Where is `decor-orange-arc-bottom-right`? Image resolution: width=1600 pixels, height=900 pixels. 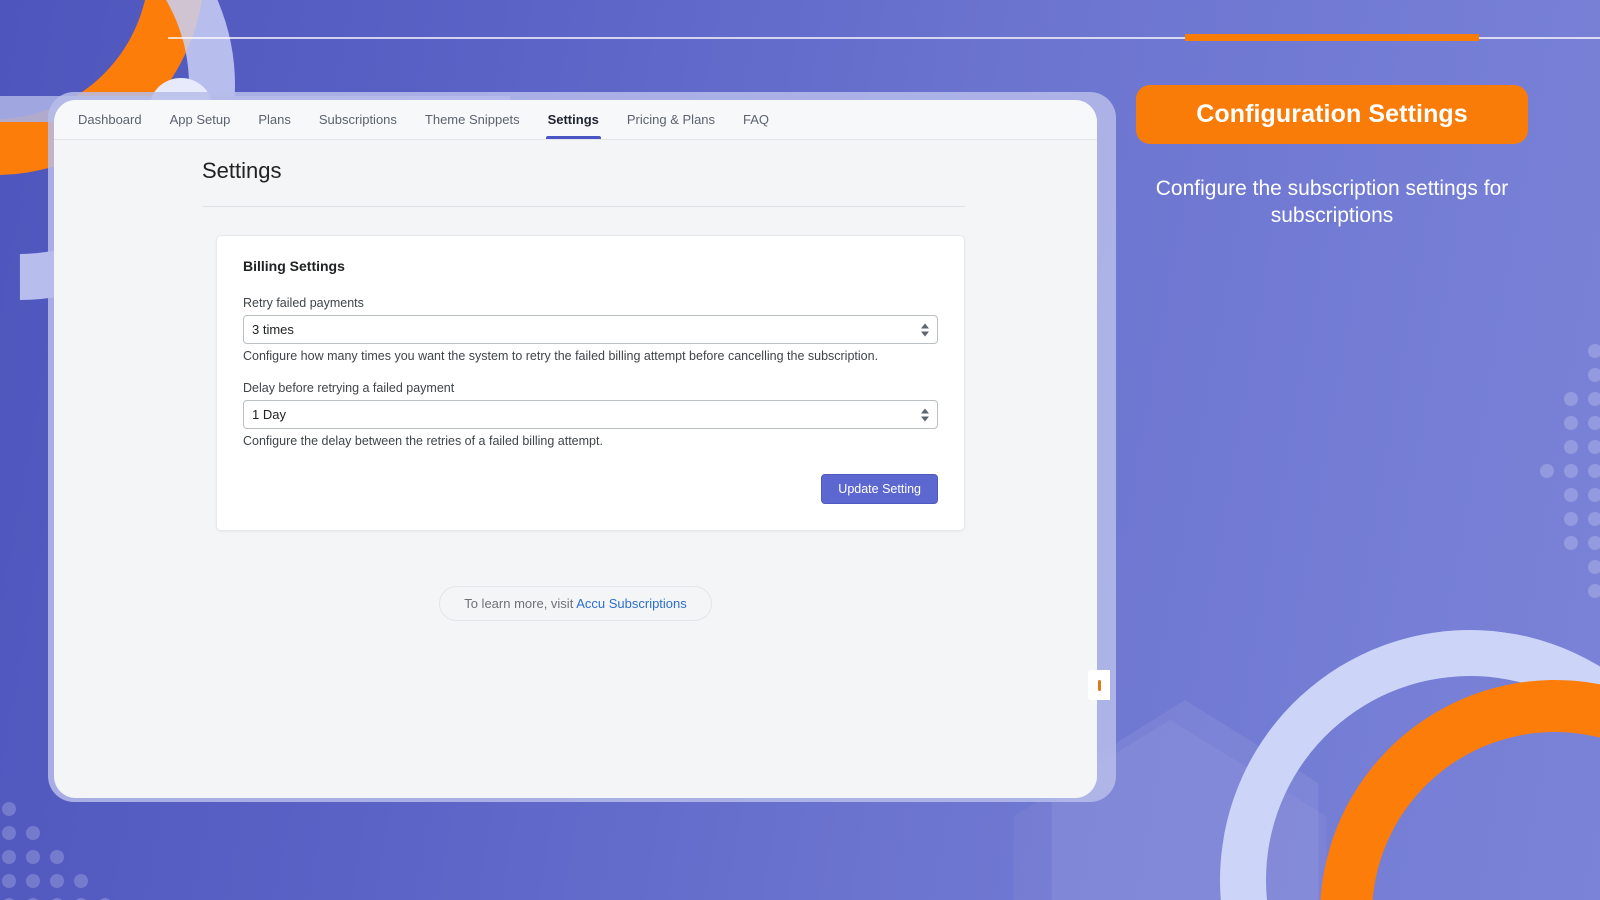 decor-orange-arc-bottom-right is located at coordinates (1432, 762).